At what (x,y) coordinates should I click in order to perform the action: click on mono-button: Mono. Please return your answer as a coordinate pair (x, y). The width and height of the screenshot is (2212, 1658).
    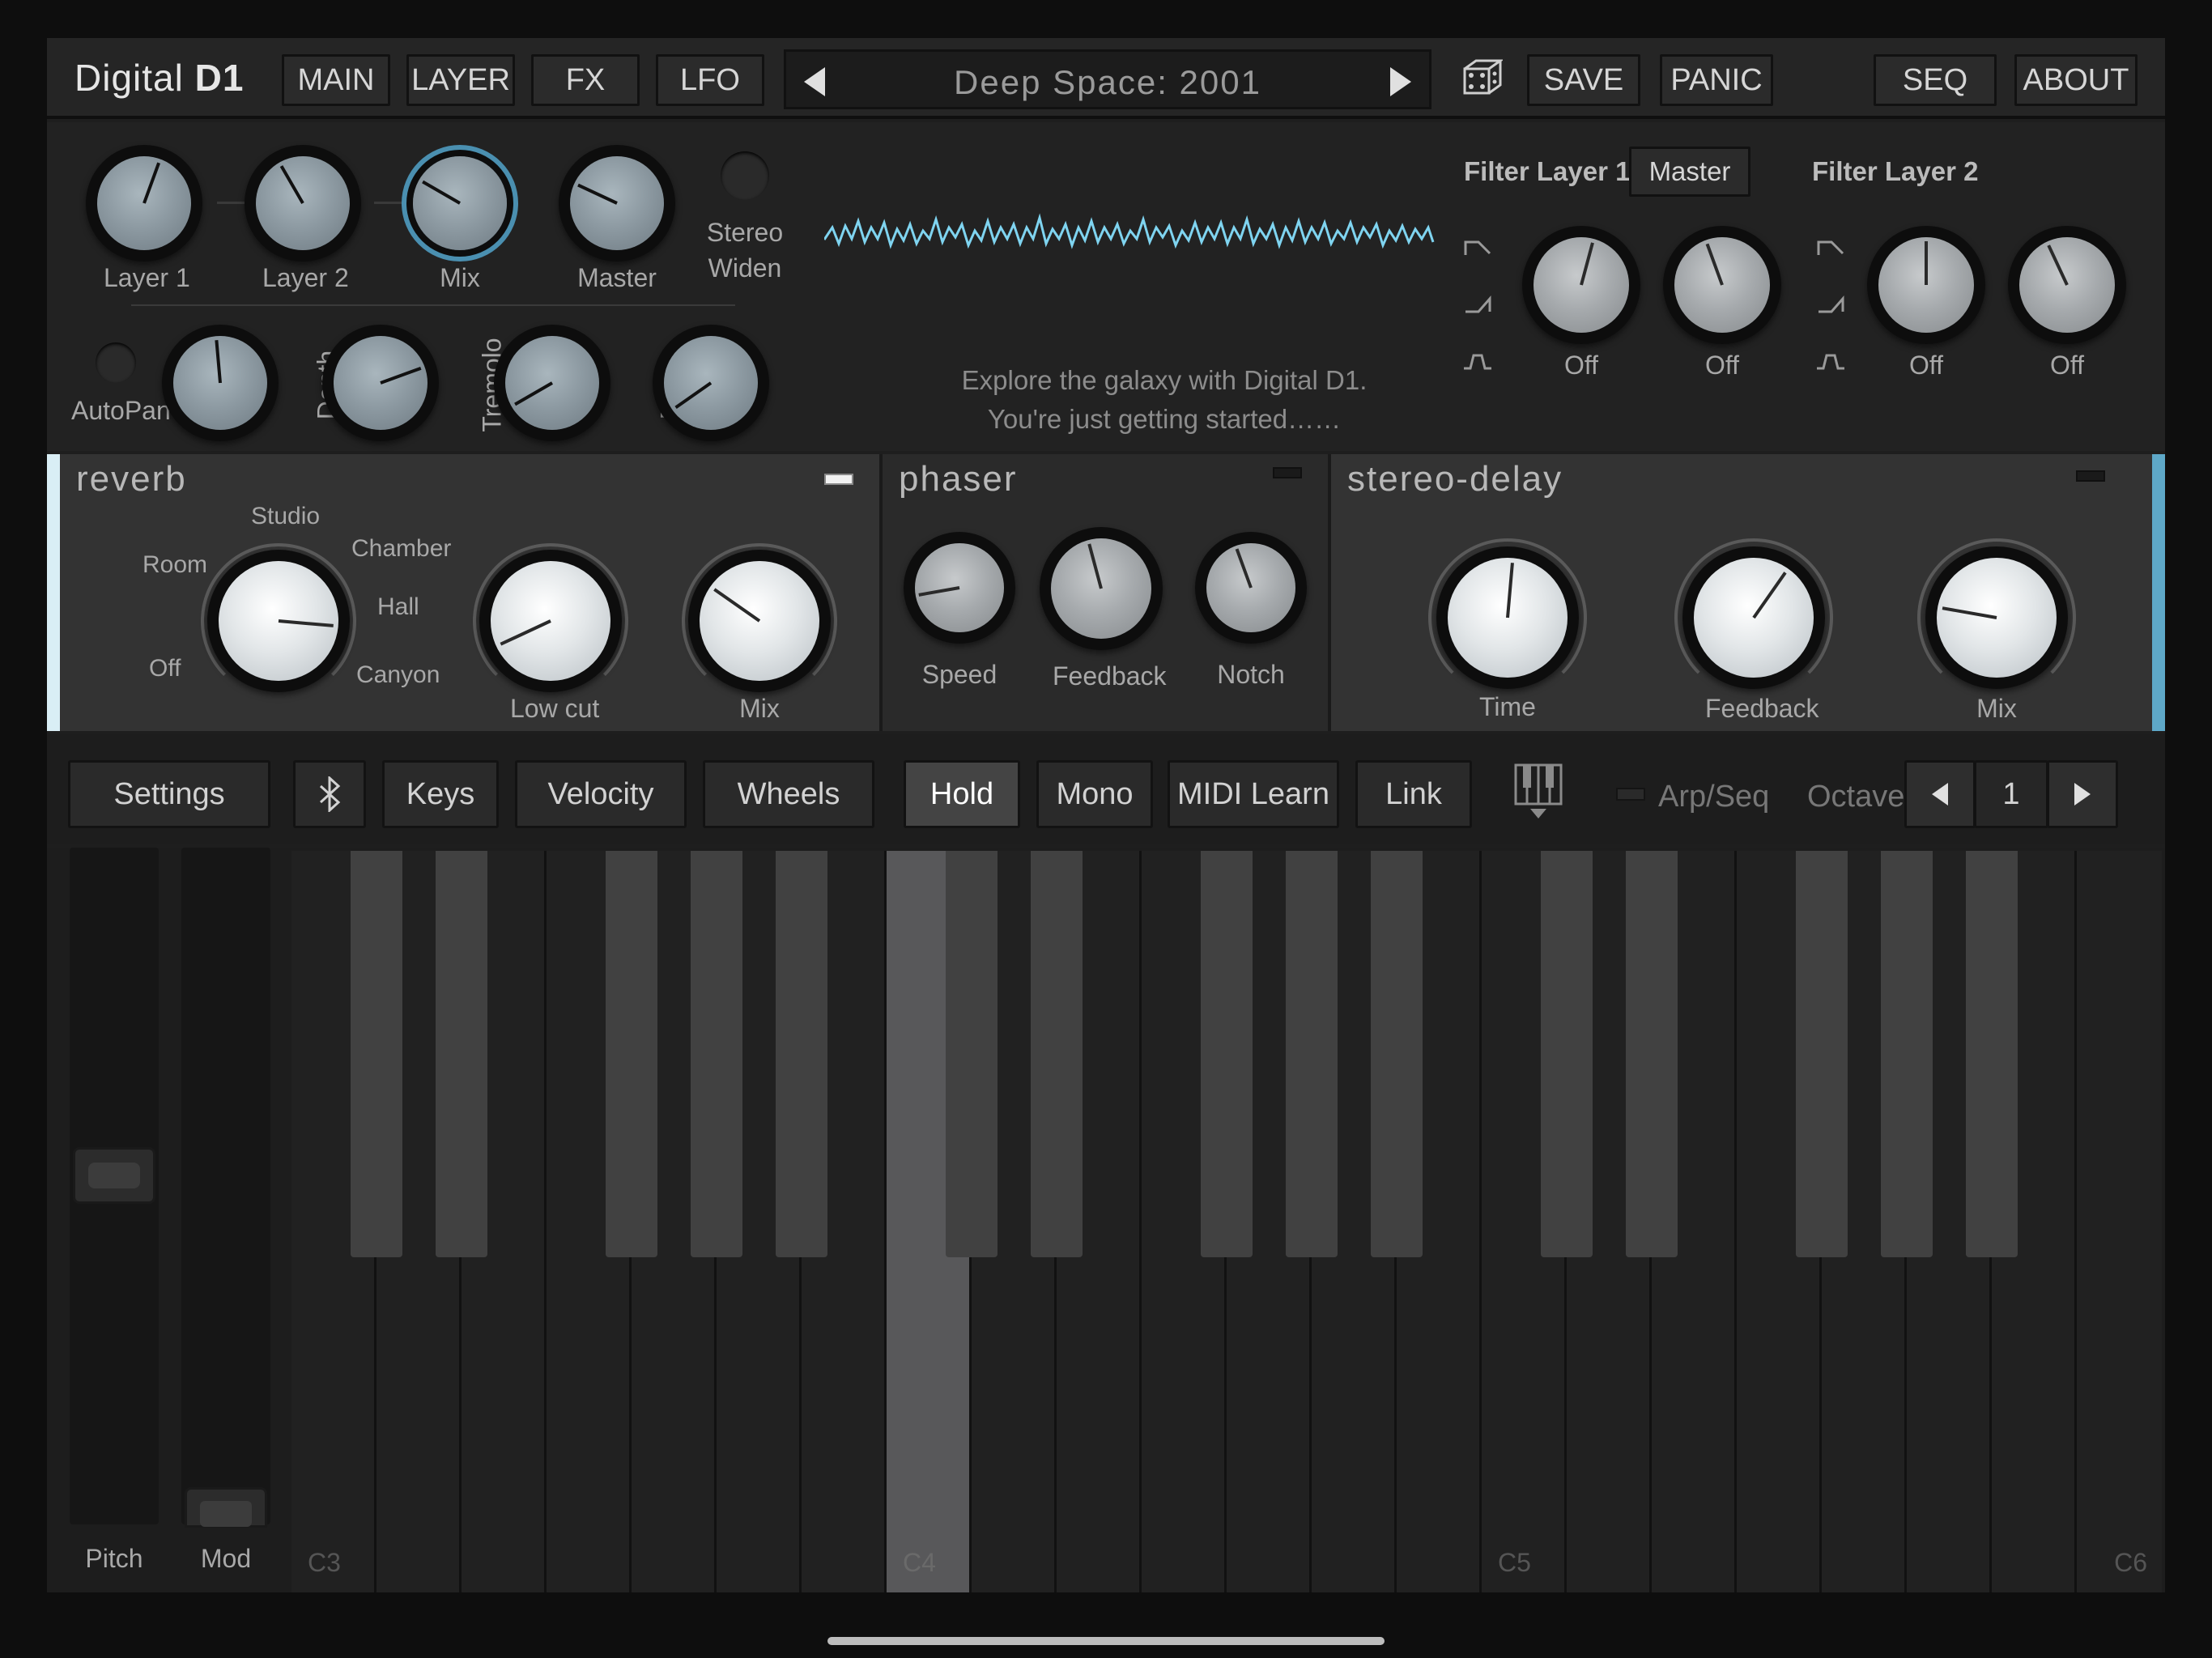
    Looking at the image, I should click on (1095, 794).